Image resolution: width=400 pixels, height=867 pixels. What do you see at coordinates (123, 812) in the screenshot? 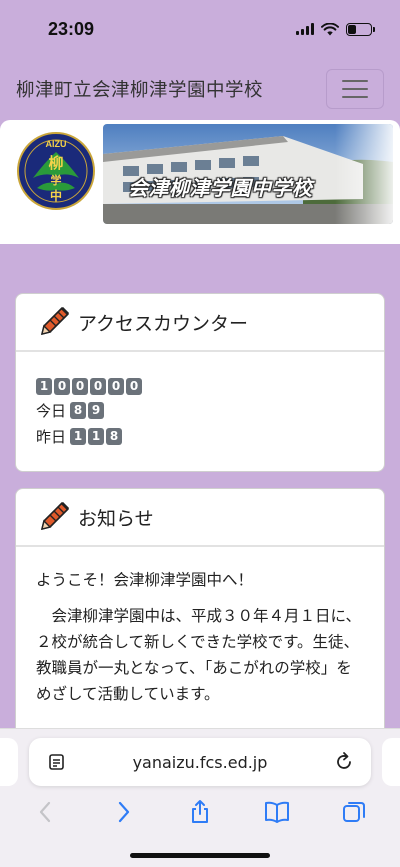
I see `forward-icon` at bounding box center [123, 812].